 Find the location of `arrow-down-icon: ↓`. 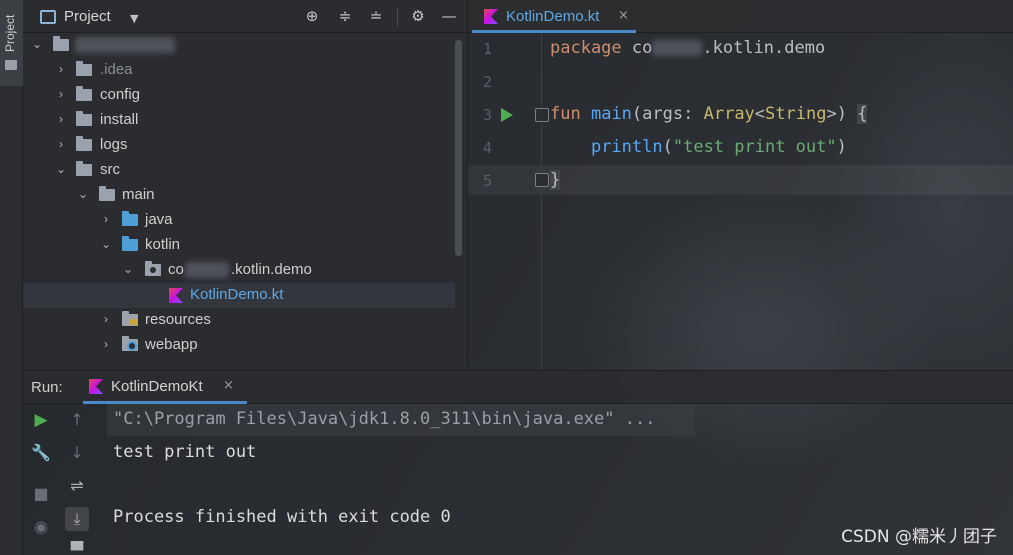

arrow-down-icon: ↓ is located at coordinates (77, 453).